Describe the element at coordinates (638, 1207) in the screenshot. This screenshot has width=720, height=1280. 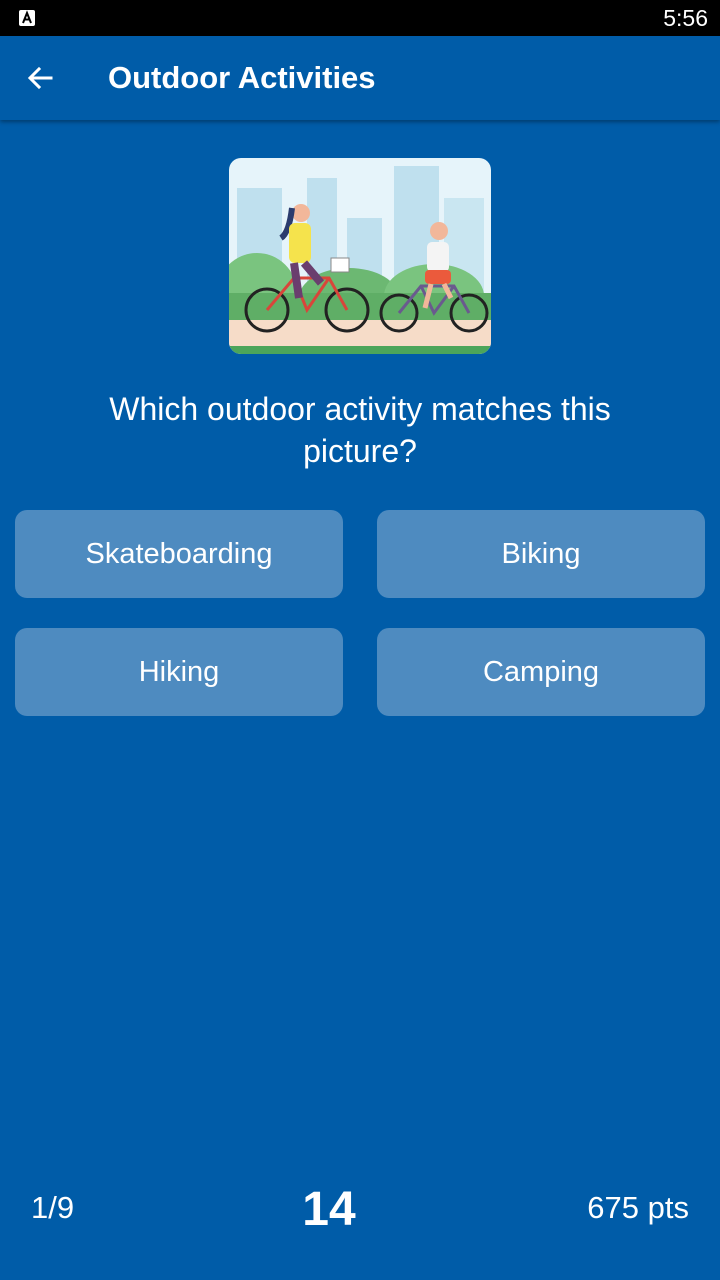
I see `score-display: 675 pts` at that location.